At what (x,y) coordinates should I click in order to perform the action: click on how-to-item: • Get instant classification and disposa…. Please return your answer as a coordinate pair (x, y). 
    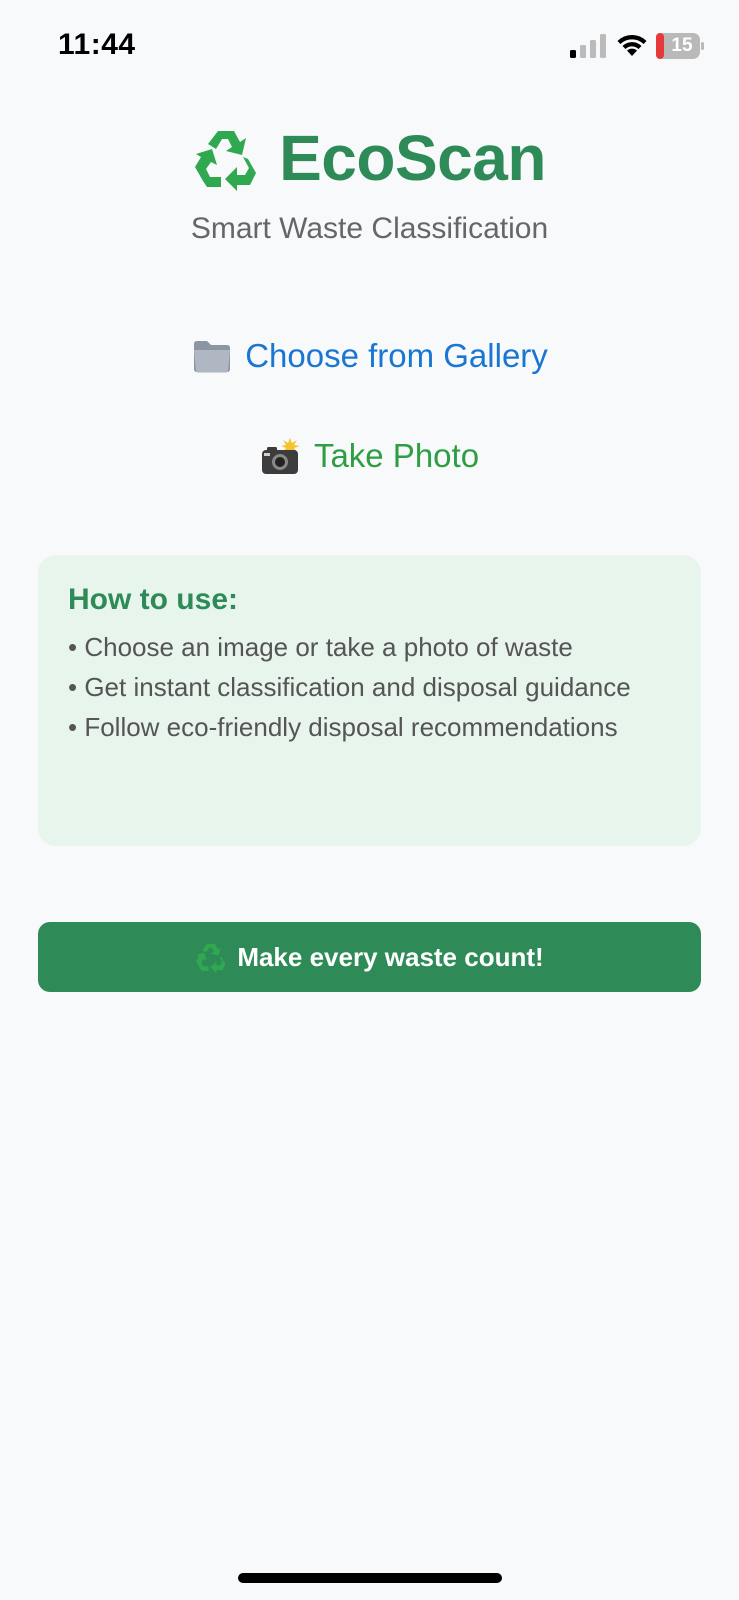
    Looking at the image, I should click on (349, 687).